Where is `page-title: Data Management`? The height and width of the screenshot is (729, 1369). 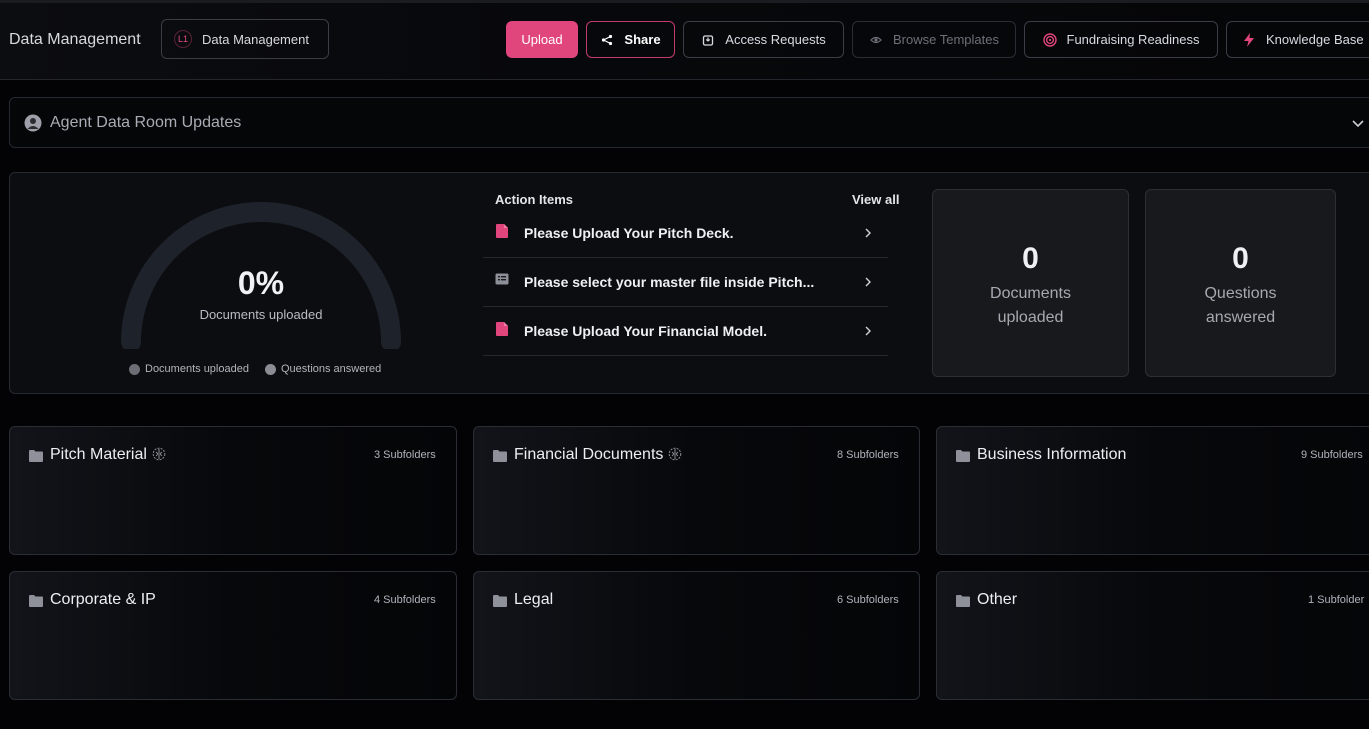 page-title: Data Management is located at coordinates (75, 39).